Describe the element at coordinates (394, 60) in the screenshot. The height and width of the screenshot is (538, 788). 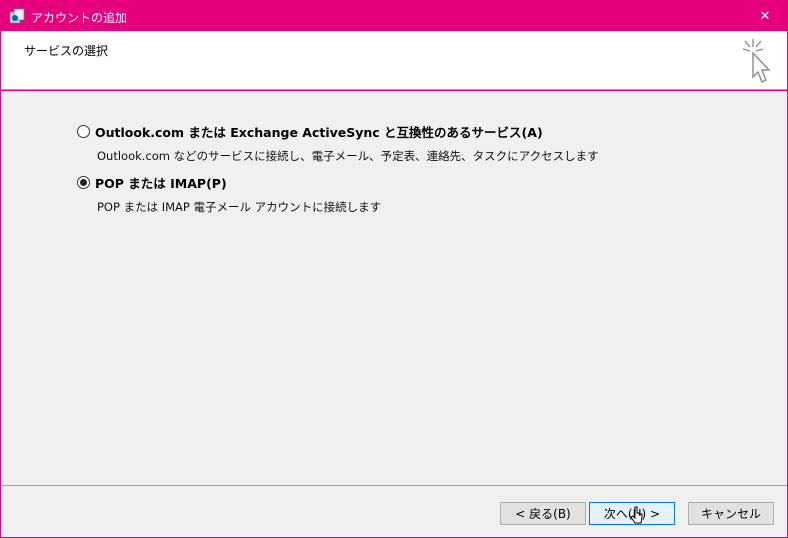
I see `wizard-header: サービスの選択` at that location.